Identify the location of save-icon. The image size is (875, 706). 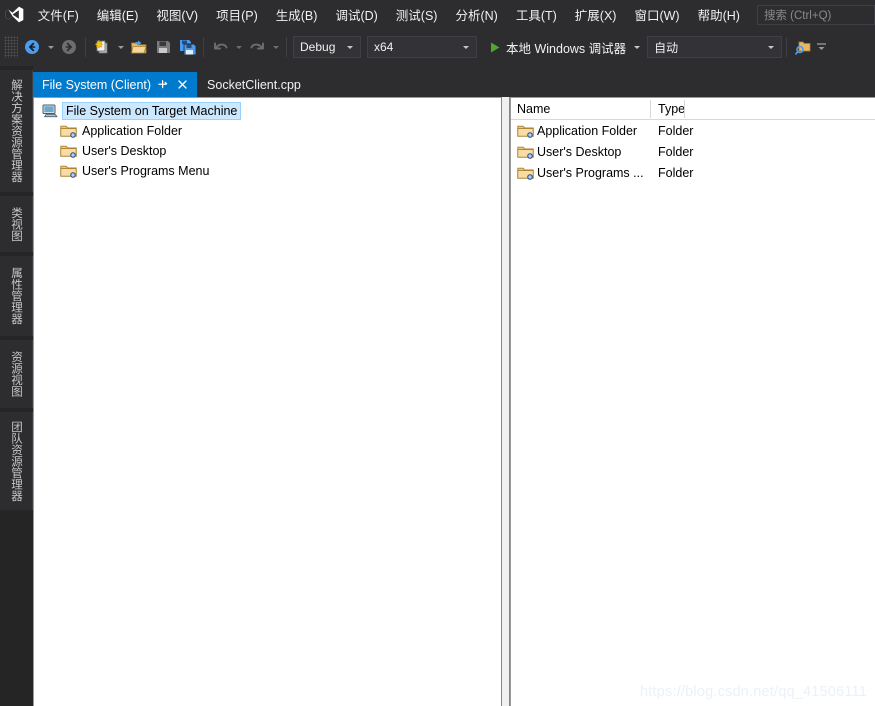
(163, 47).